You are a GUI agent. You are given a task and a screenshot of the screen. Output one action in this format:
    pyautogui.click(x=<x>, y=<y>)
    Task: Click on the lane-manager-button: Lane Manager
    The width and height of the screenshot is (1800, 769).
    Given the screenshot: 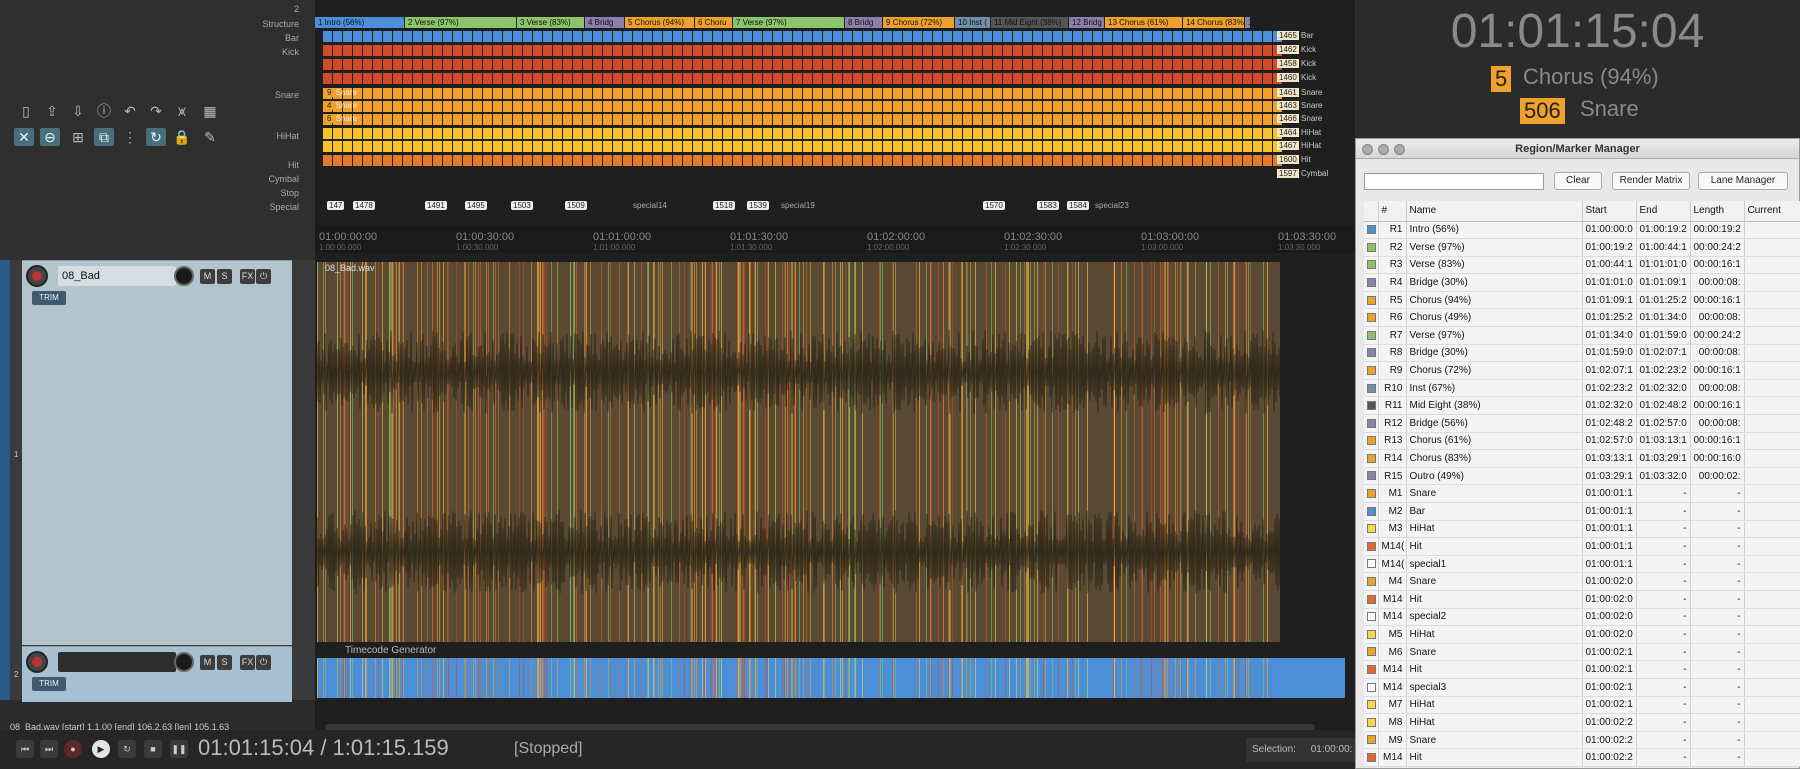 What is the action you would take?
    pyautogui.click(x=1743, y=181)
    